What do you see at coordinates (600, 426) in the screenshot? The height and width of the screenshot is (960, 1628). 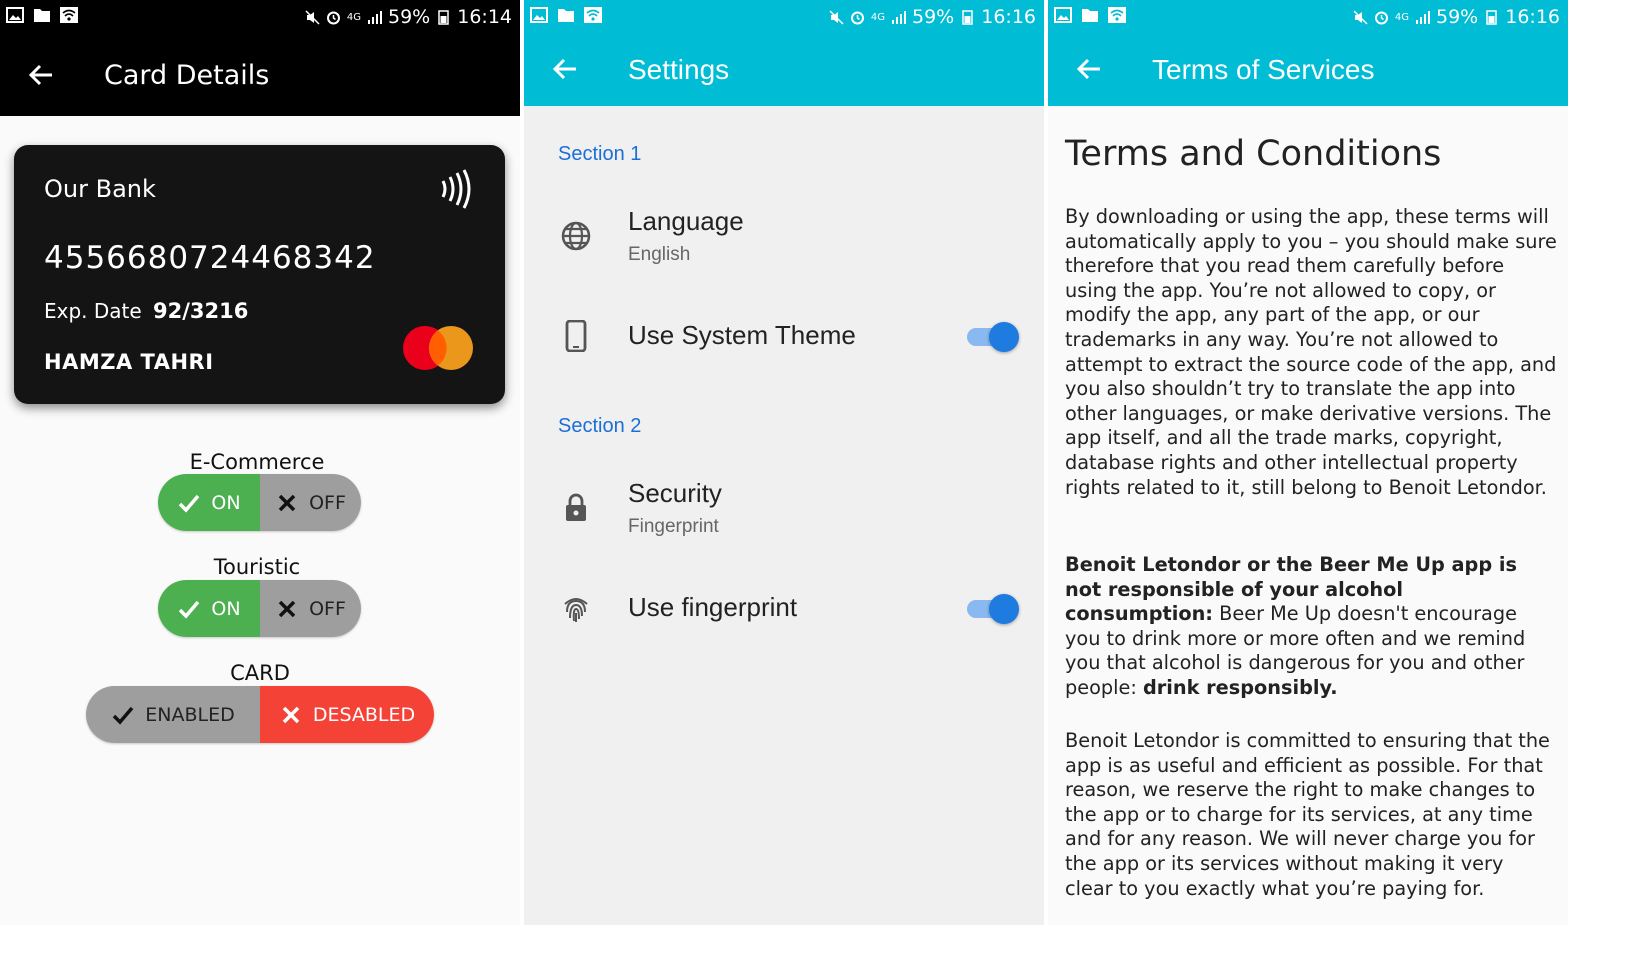 I see `section-2-header: Section 2` at bounding box center [600, 426].